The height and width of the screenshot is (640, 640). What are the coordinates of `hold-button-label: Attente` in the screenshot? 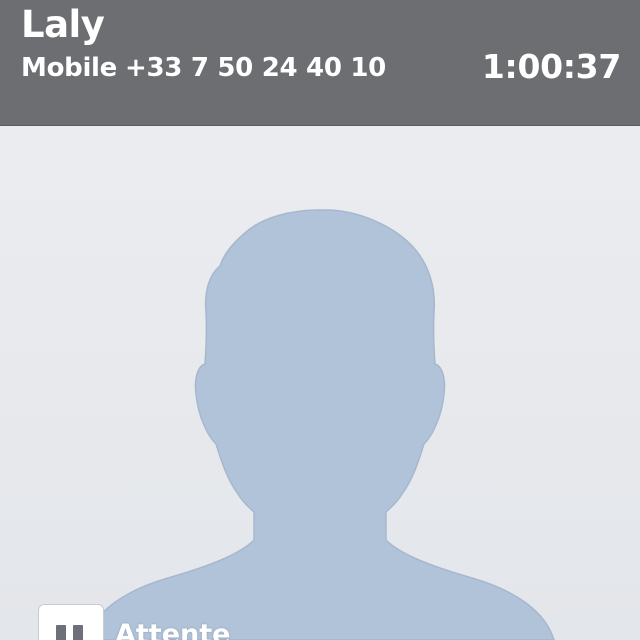 It's located at (172, 629).